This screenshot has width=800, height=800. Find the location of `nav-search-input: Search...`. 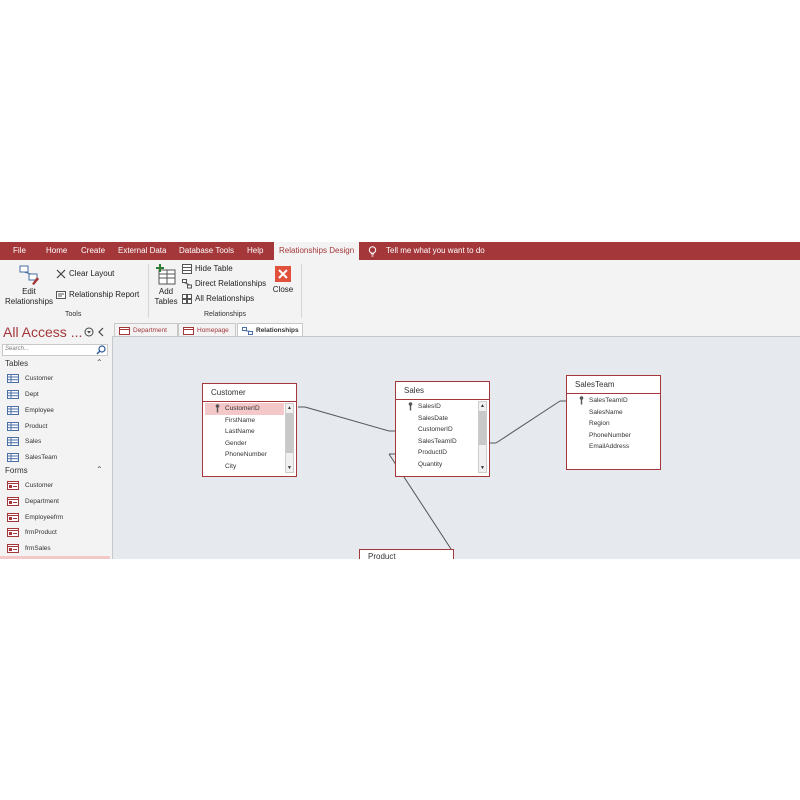

nav-search-input: Search... is located at coordinates (55, 350).